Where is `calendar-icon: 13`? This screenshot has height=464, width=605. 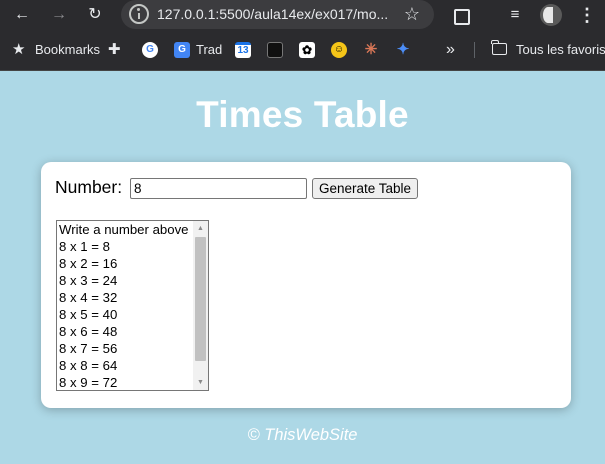
calendar-icon: 13 is located at coordinates (243, 50).